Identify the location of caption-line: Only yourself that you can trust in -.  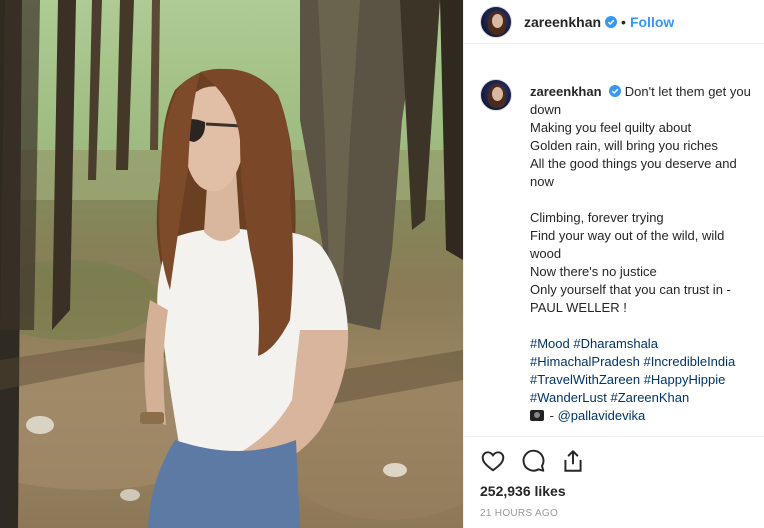
(630, 289).